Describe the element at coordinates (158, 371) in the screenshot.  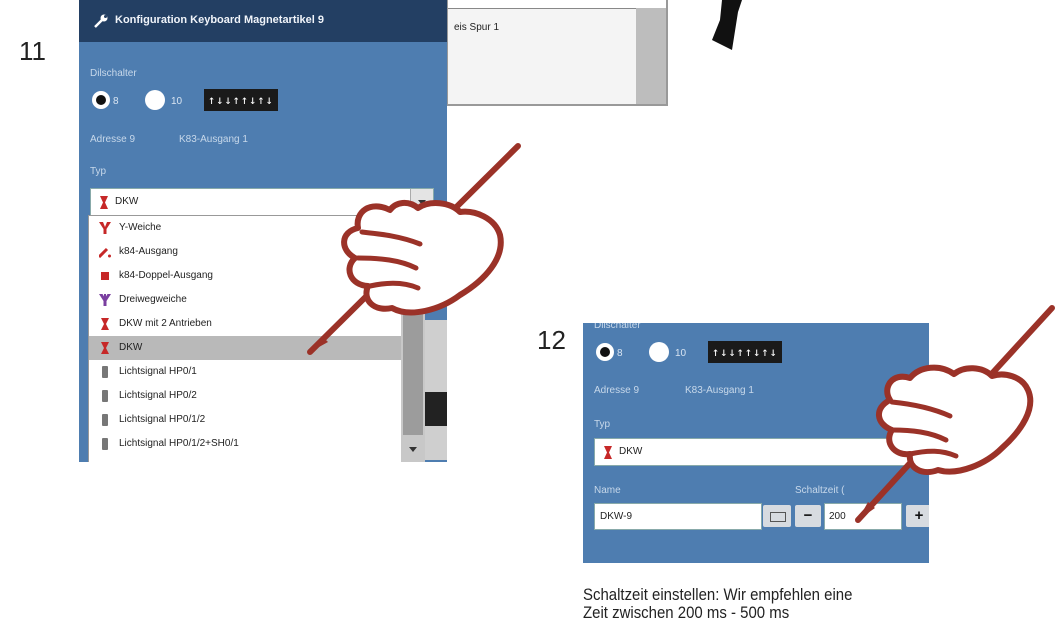
I see `dropdown-item-label: Lichtsignal HP0/1` at that location.